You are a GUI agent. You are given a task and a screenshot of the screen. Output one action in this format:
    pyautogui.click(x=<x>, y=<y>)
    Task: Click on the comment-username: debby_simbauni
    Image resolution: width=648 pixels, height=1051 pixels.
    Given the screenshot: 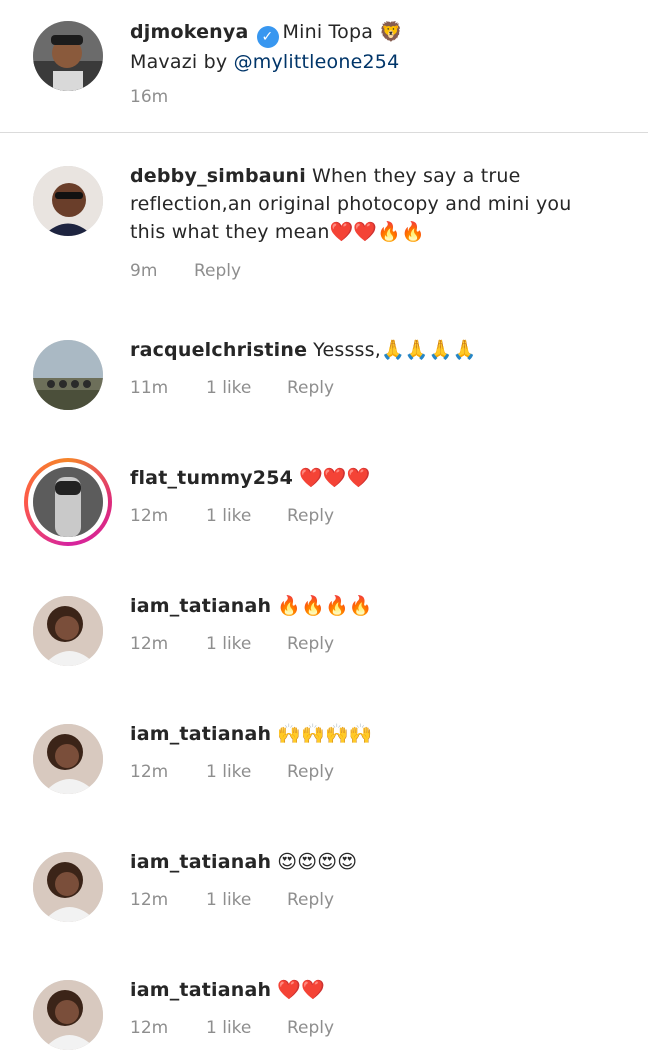 What is the action you would take?
    pyautogui.click(x=218, y=176)
    